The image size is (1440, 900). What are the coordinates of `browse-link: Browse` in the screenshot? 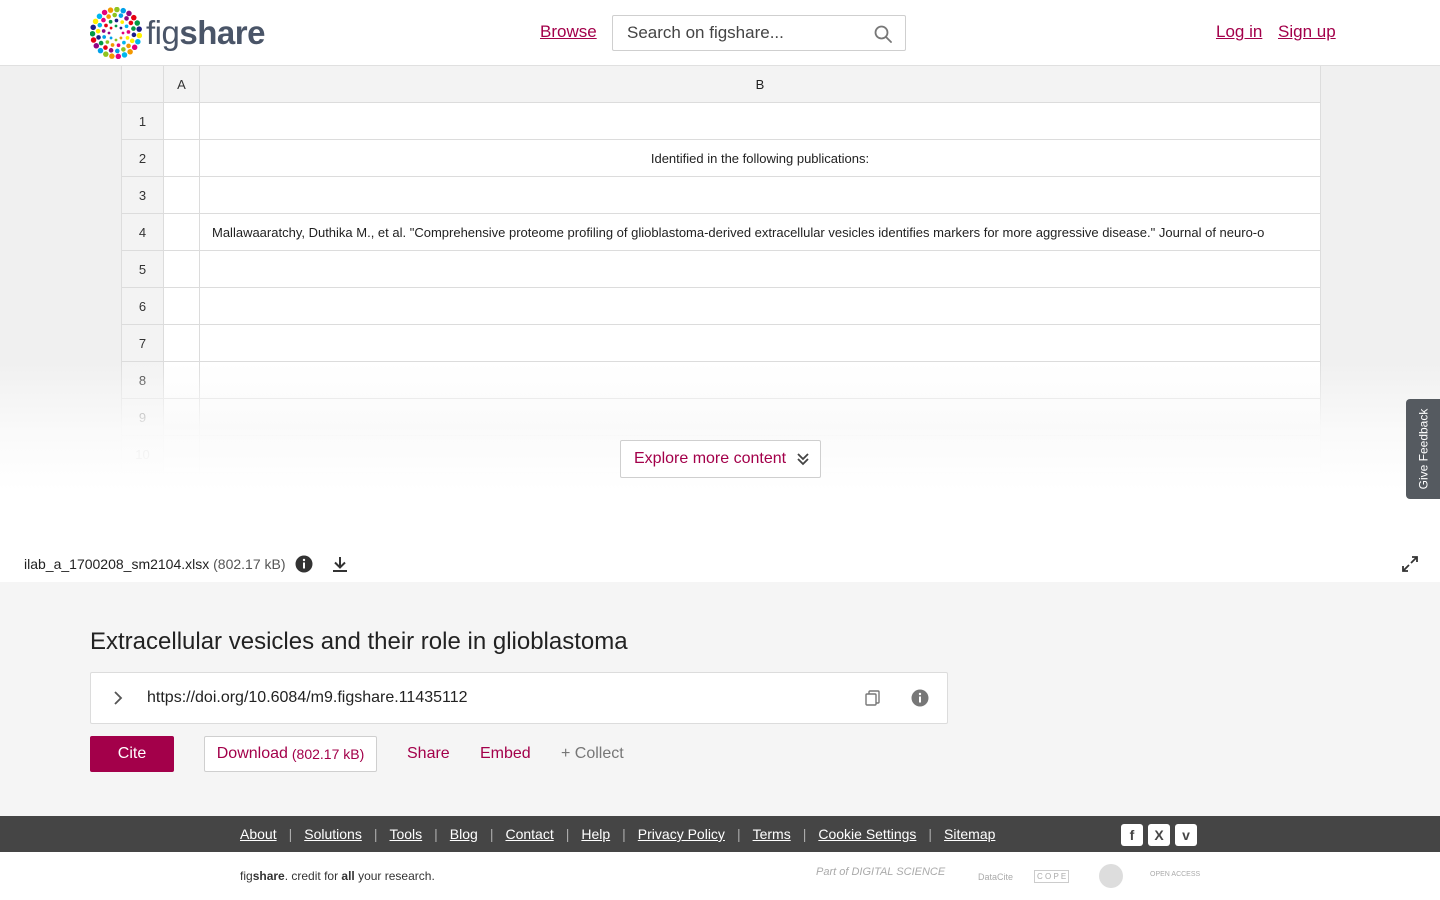 It's located at (568, 32).